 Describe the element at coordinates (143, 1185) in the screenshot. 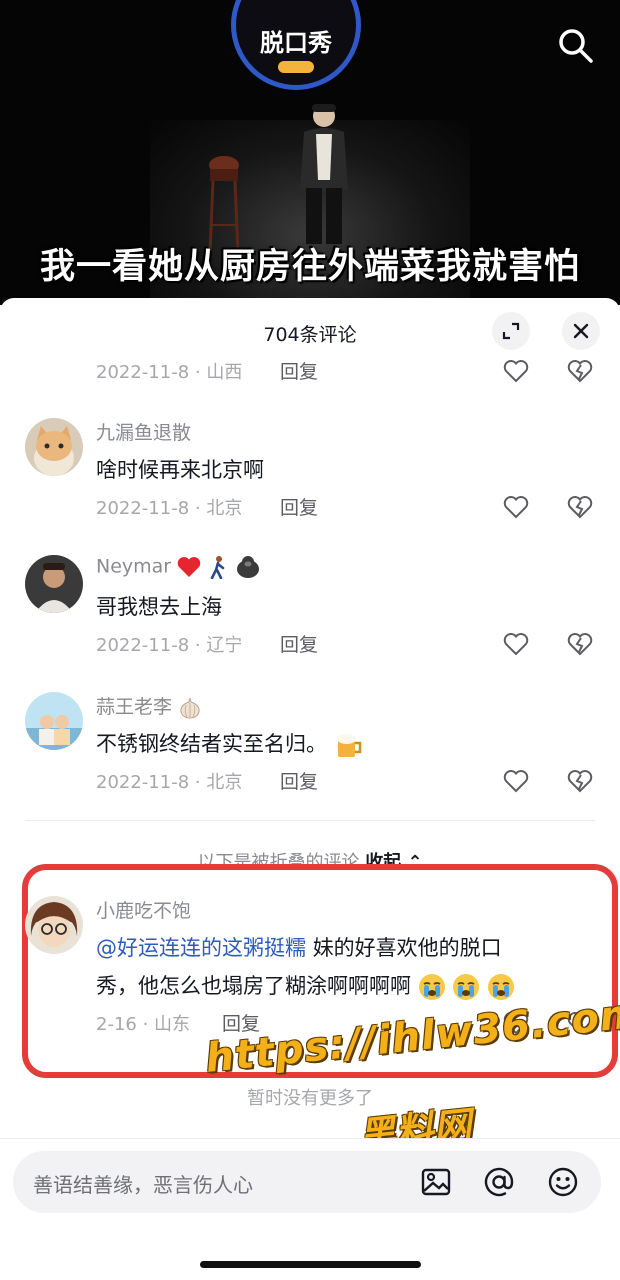

I see `comment-input-placeholder: 善语结善缘，恶言伤人心` at that location.